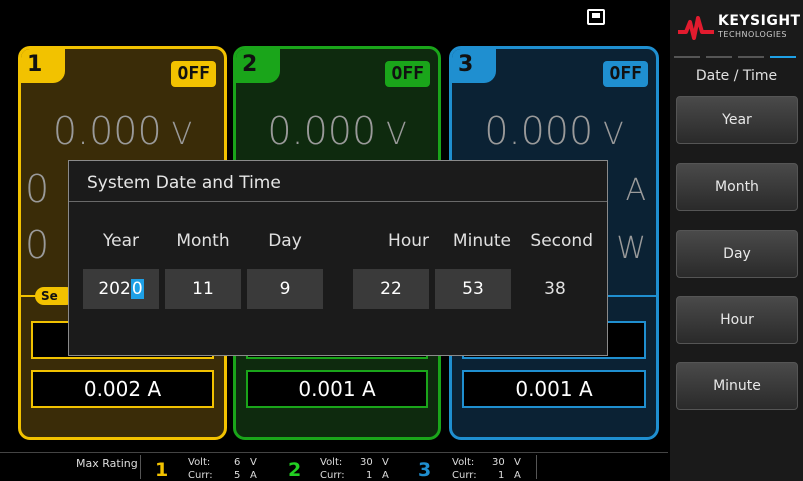 Image resolution: width=803 pixels, height=481 pixels. I want to click on rating-ch1-curr-unit: A, so click(253, 475).